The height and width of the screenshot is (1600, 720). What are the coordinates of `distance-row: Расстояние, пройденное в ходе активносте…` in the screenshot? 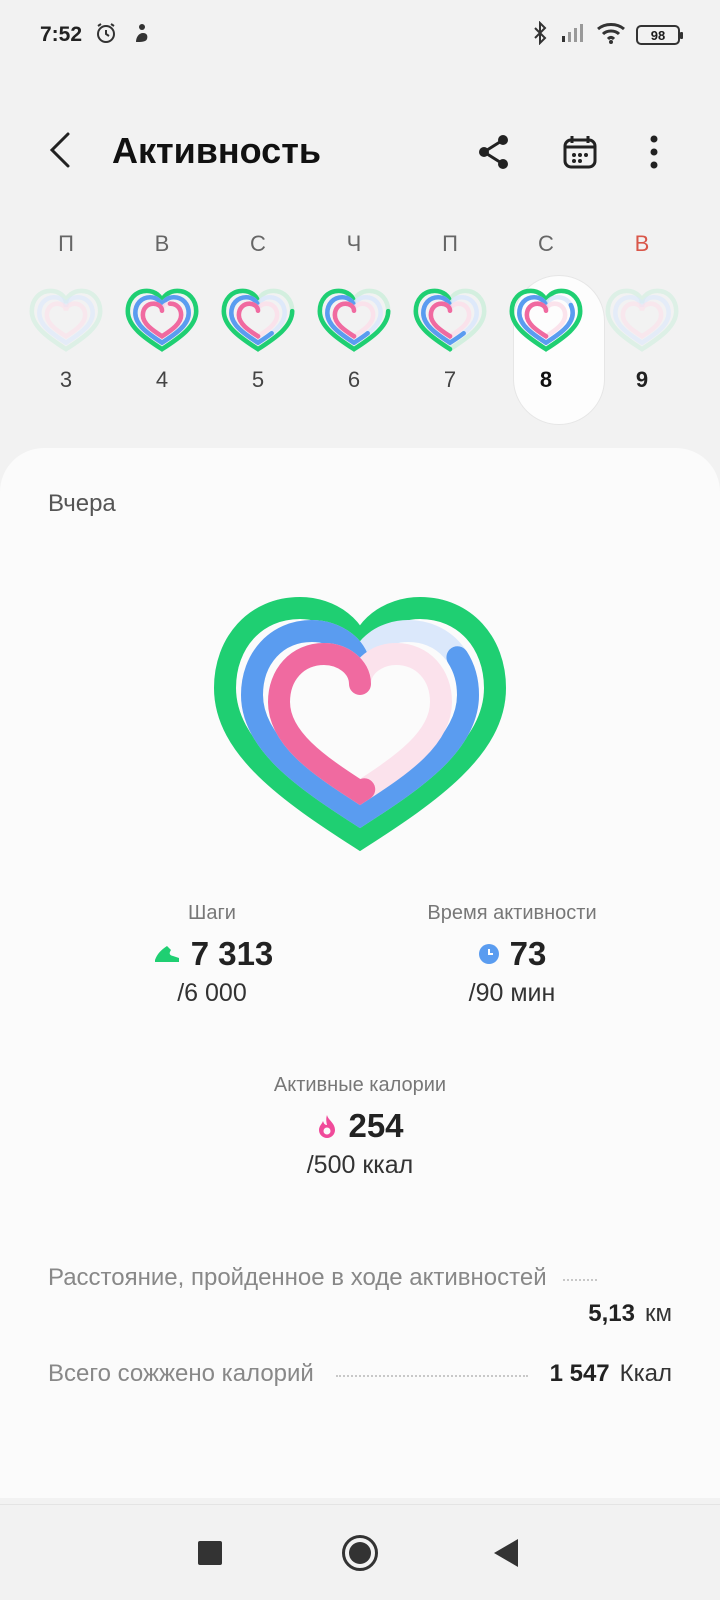 It's located at (360, 1296).